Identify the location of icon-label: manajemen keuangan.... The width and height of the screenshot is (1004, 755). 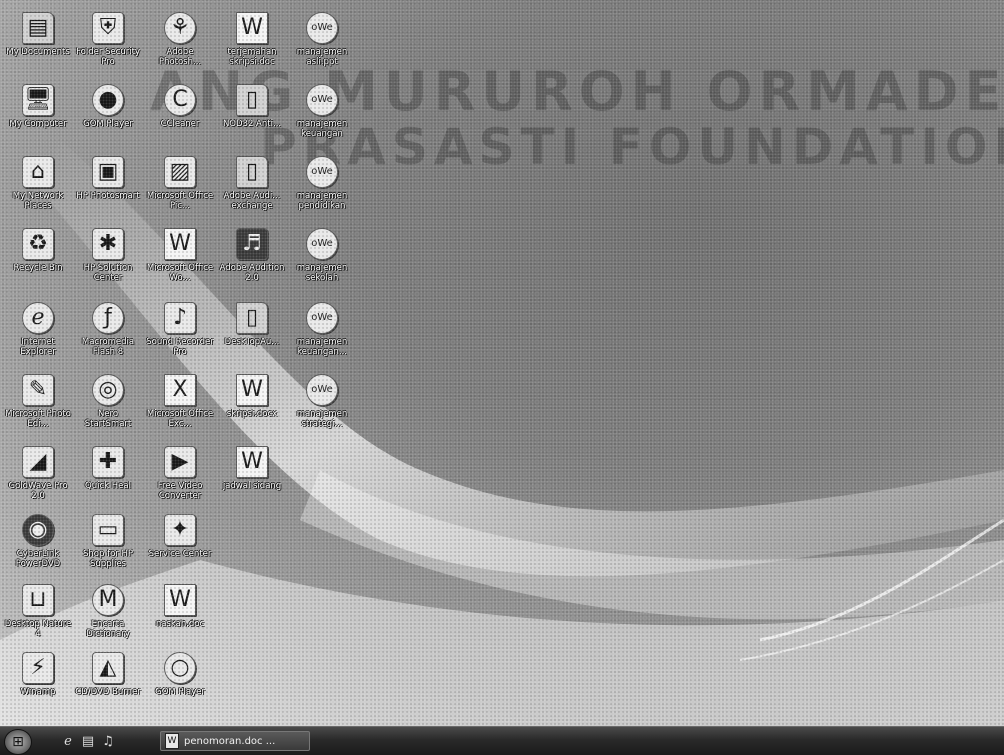
(322, 347).